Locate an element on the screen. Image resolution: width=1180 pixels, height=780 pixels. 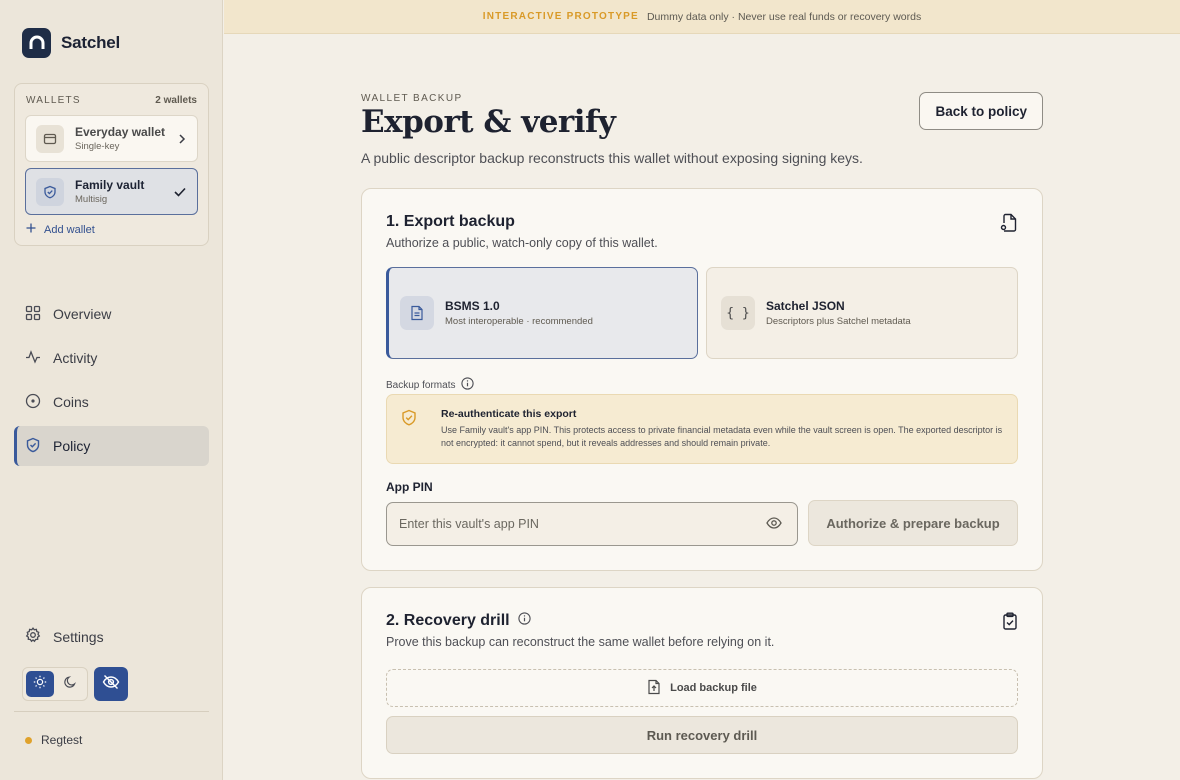
format-name: Satchel JSON is located at coordinates (805, 306).